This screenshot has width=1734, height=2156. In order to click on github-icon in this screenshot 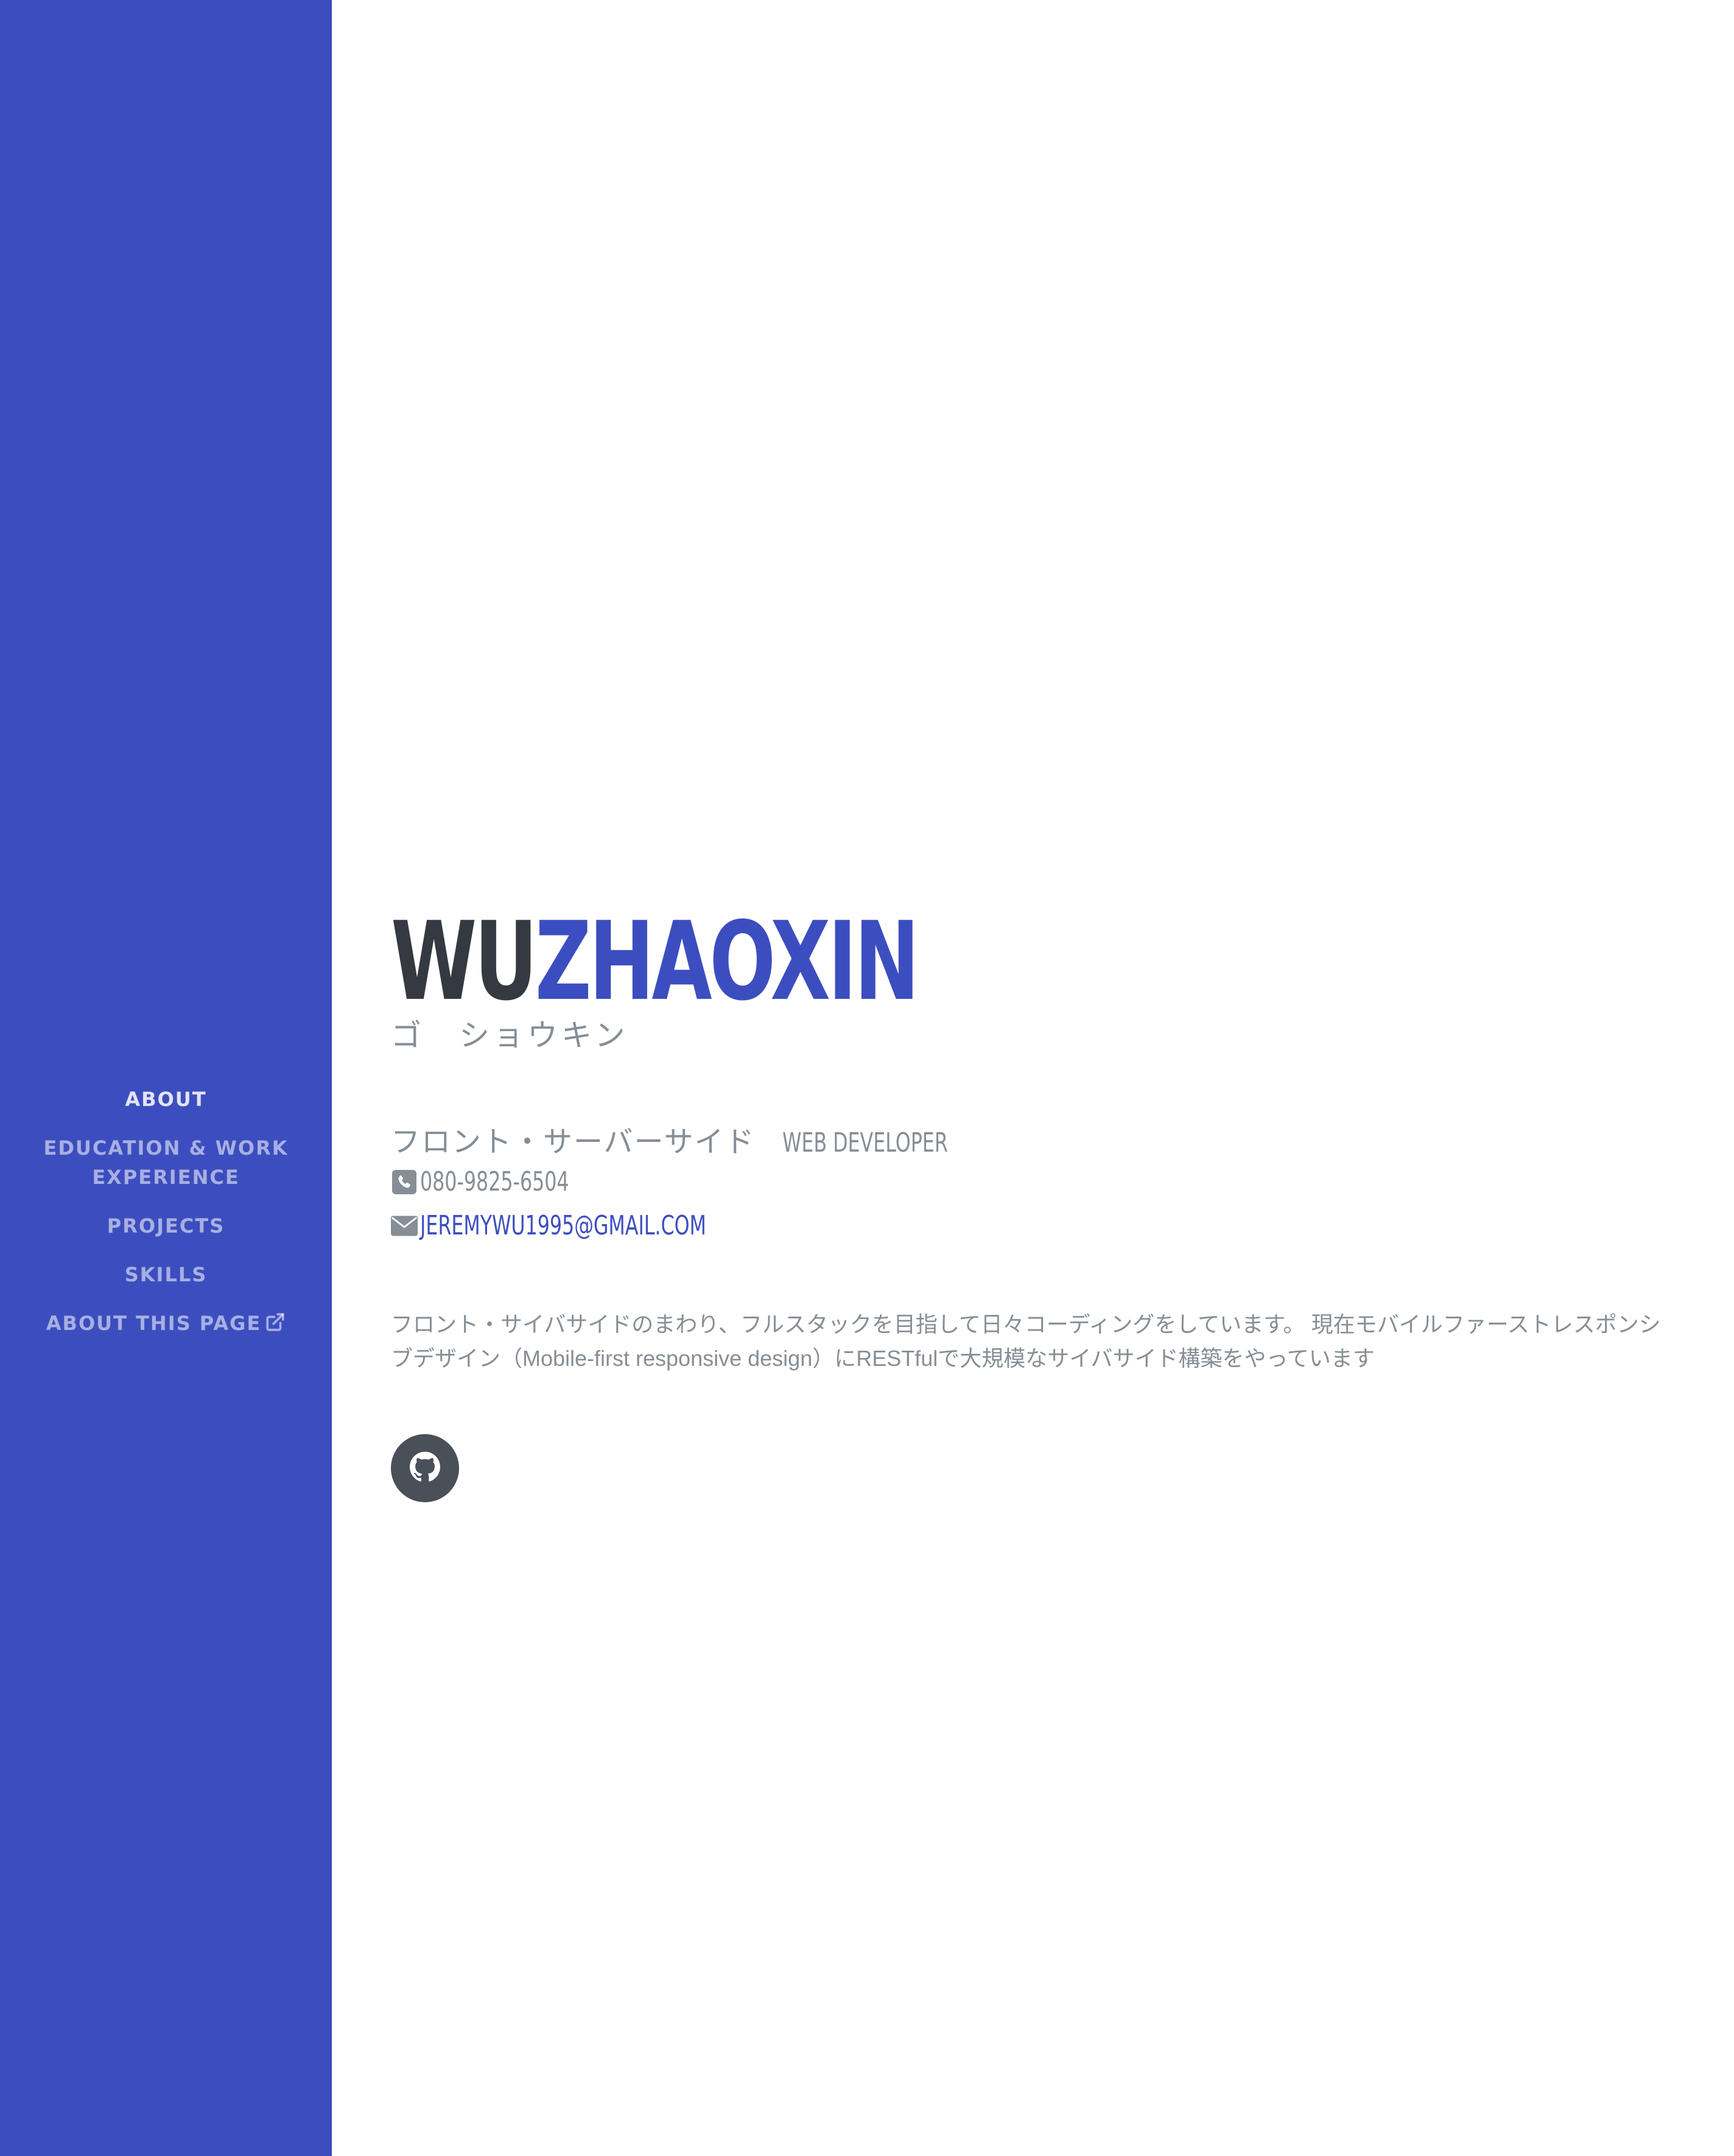, I will do `click(425, 1468)`.